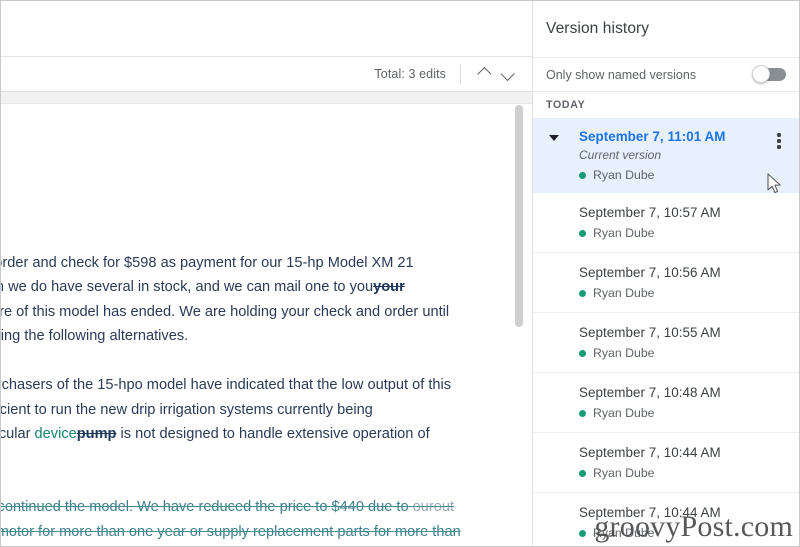 This screenshot has height=547, width=800. I want to click on section-header-label: TODAY, so click(566, 105).